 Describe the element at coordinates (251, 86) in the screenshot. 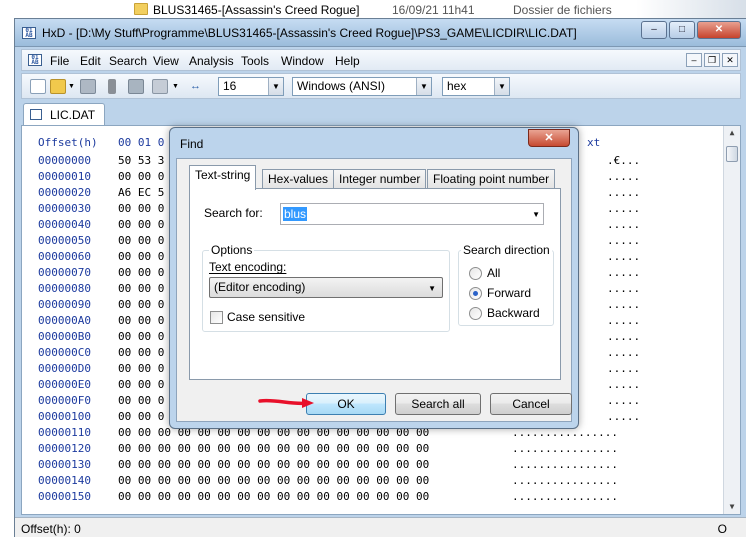

I see `bytes-per-row-combo: 16 ▼` at that location.